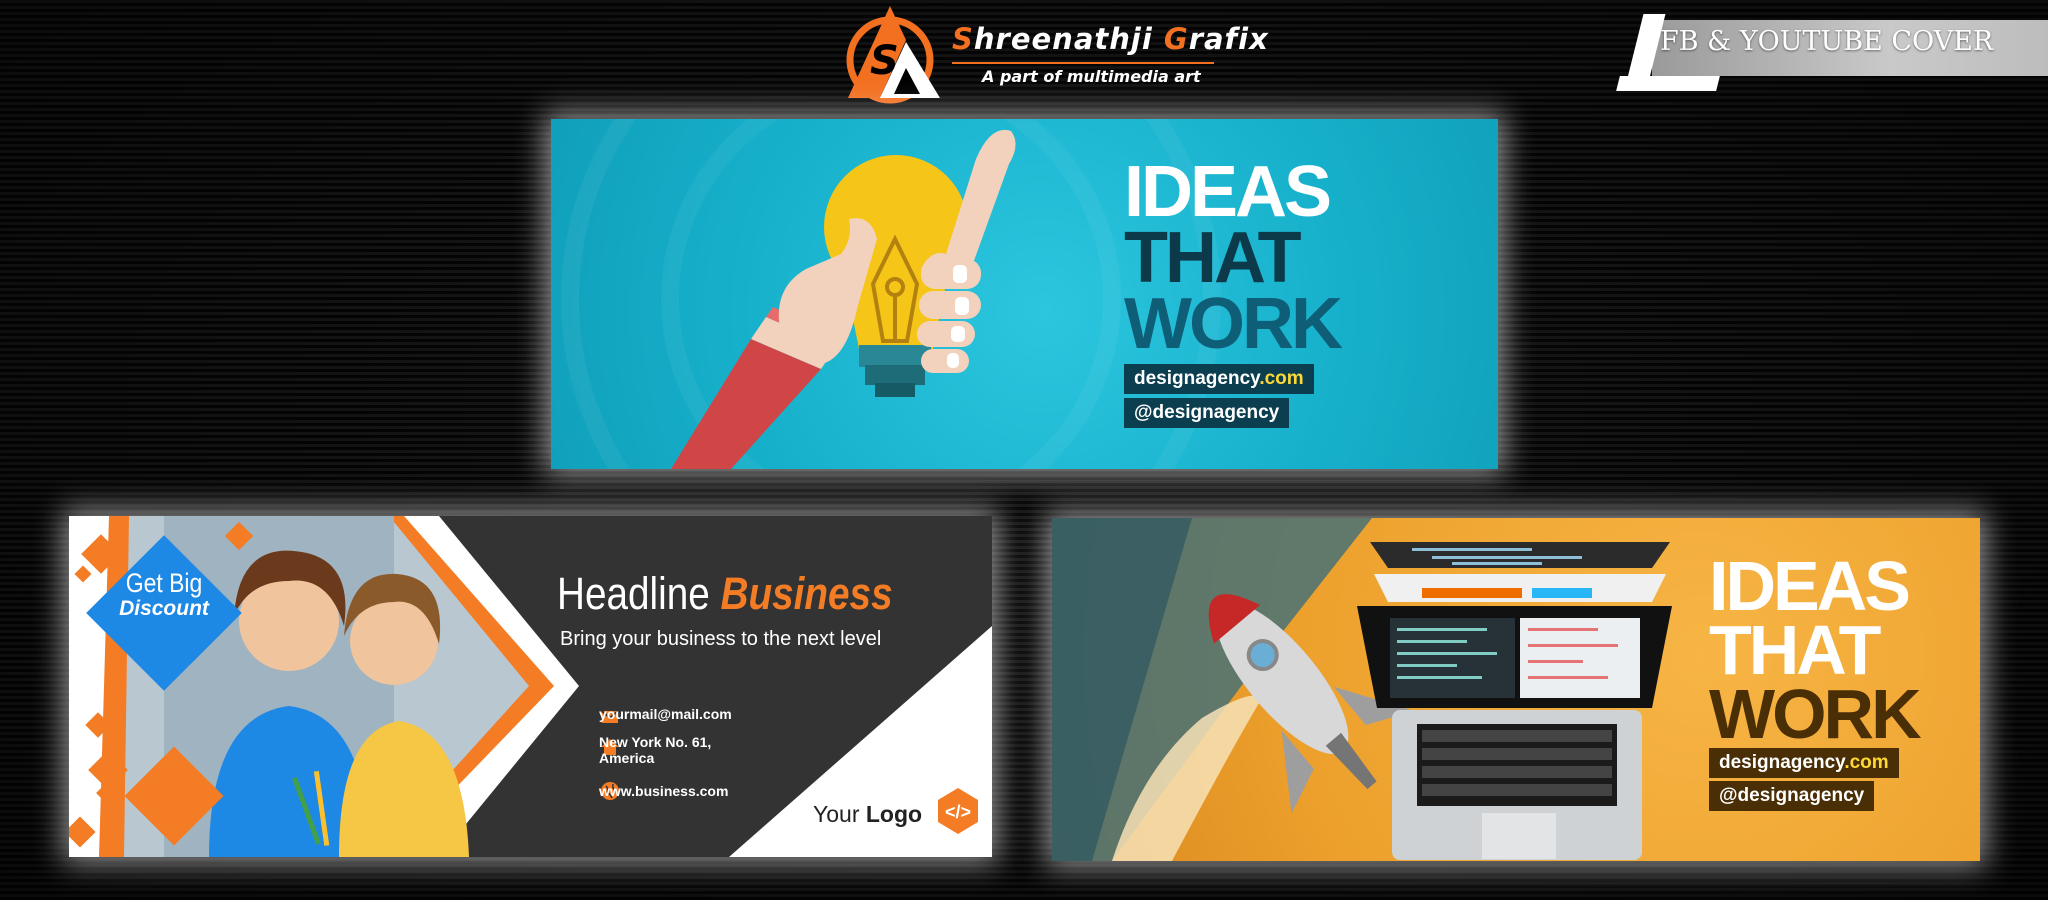 This screenshot has height=900, width=2048. What do you see at coordinates (1219, 379) in the screenshot?
I see `cover1-website: designagency.com` at bounding box center [1219, 379].